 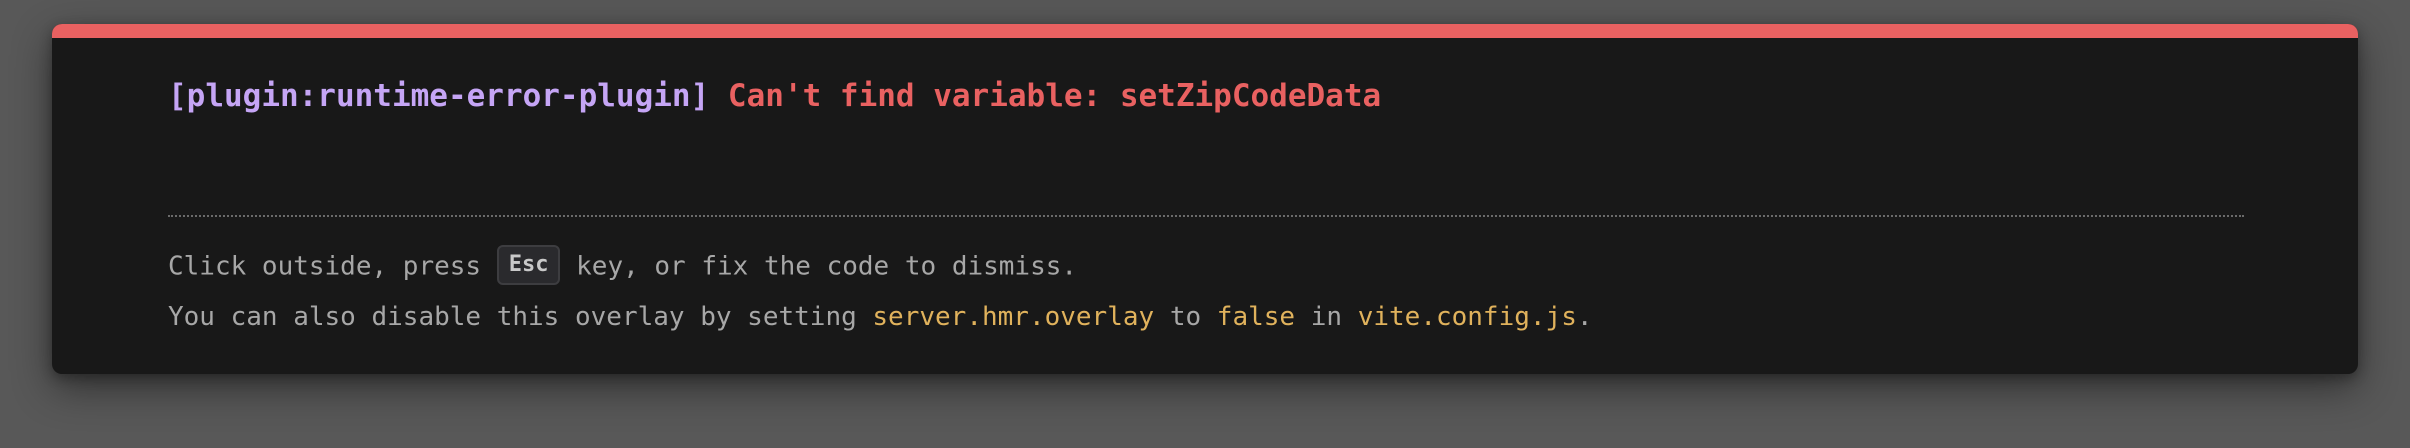 What do you see at coordinates (1205, 31) in the screenshot?
I see `error-accent-bar` at bounding box center [1205, 31].